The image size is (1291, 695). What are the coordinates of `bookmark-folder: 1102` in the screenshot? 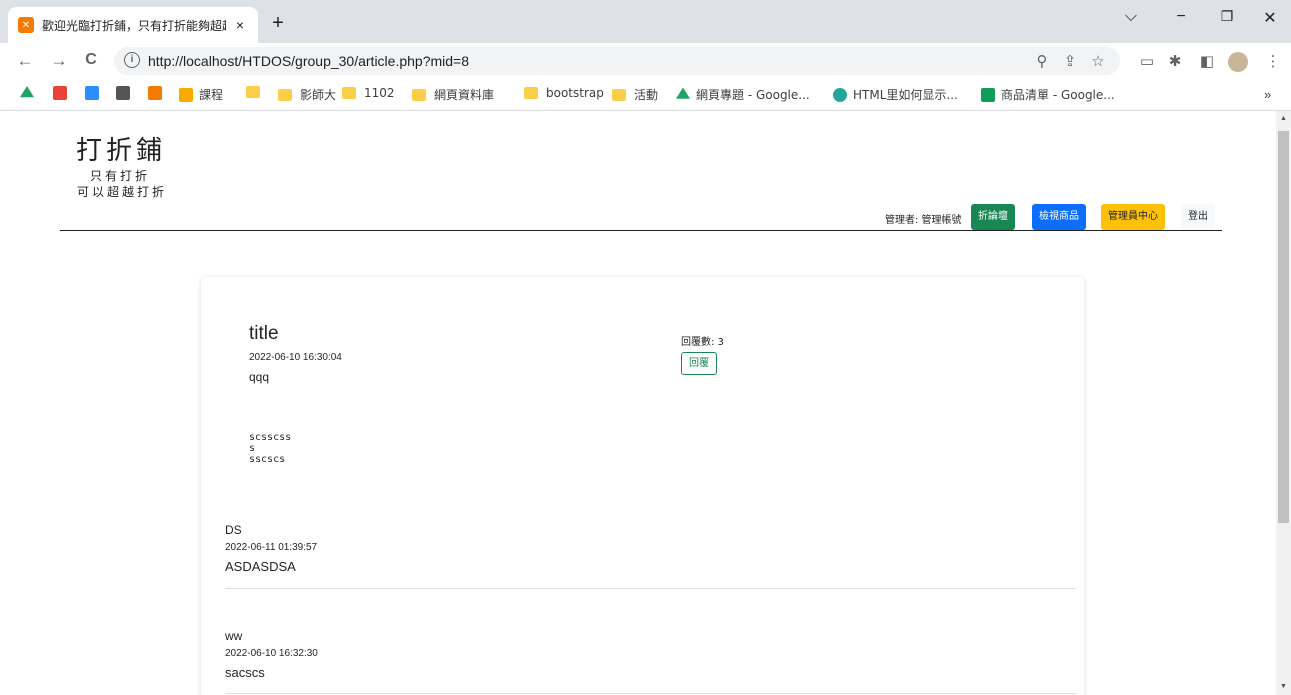 It's located at (368, 93).